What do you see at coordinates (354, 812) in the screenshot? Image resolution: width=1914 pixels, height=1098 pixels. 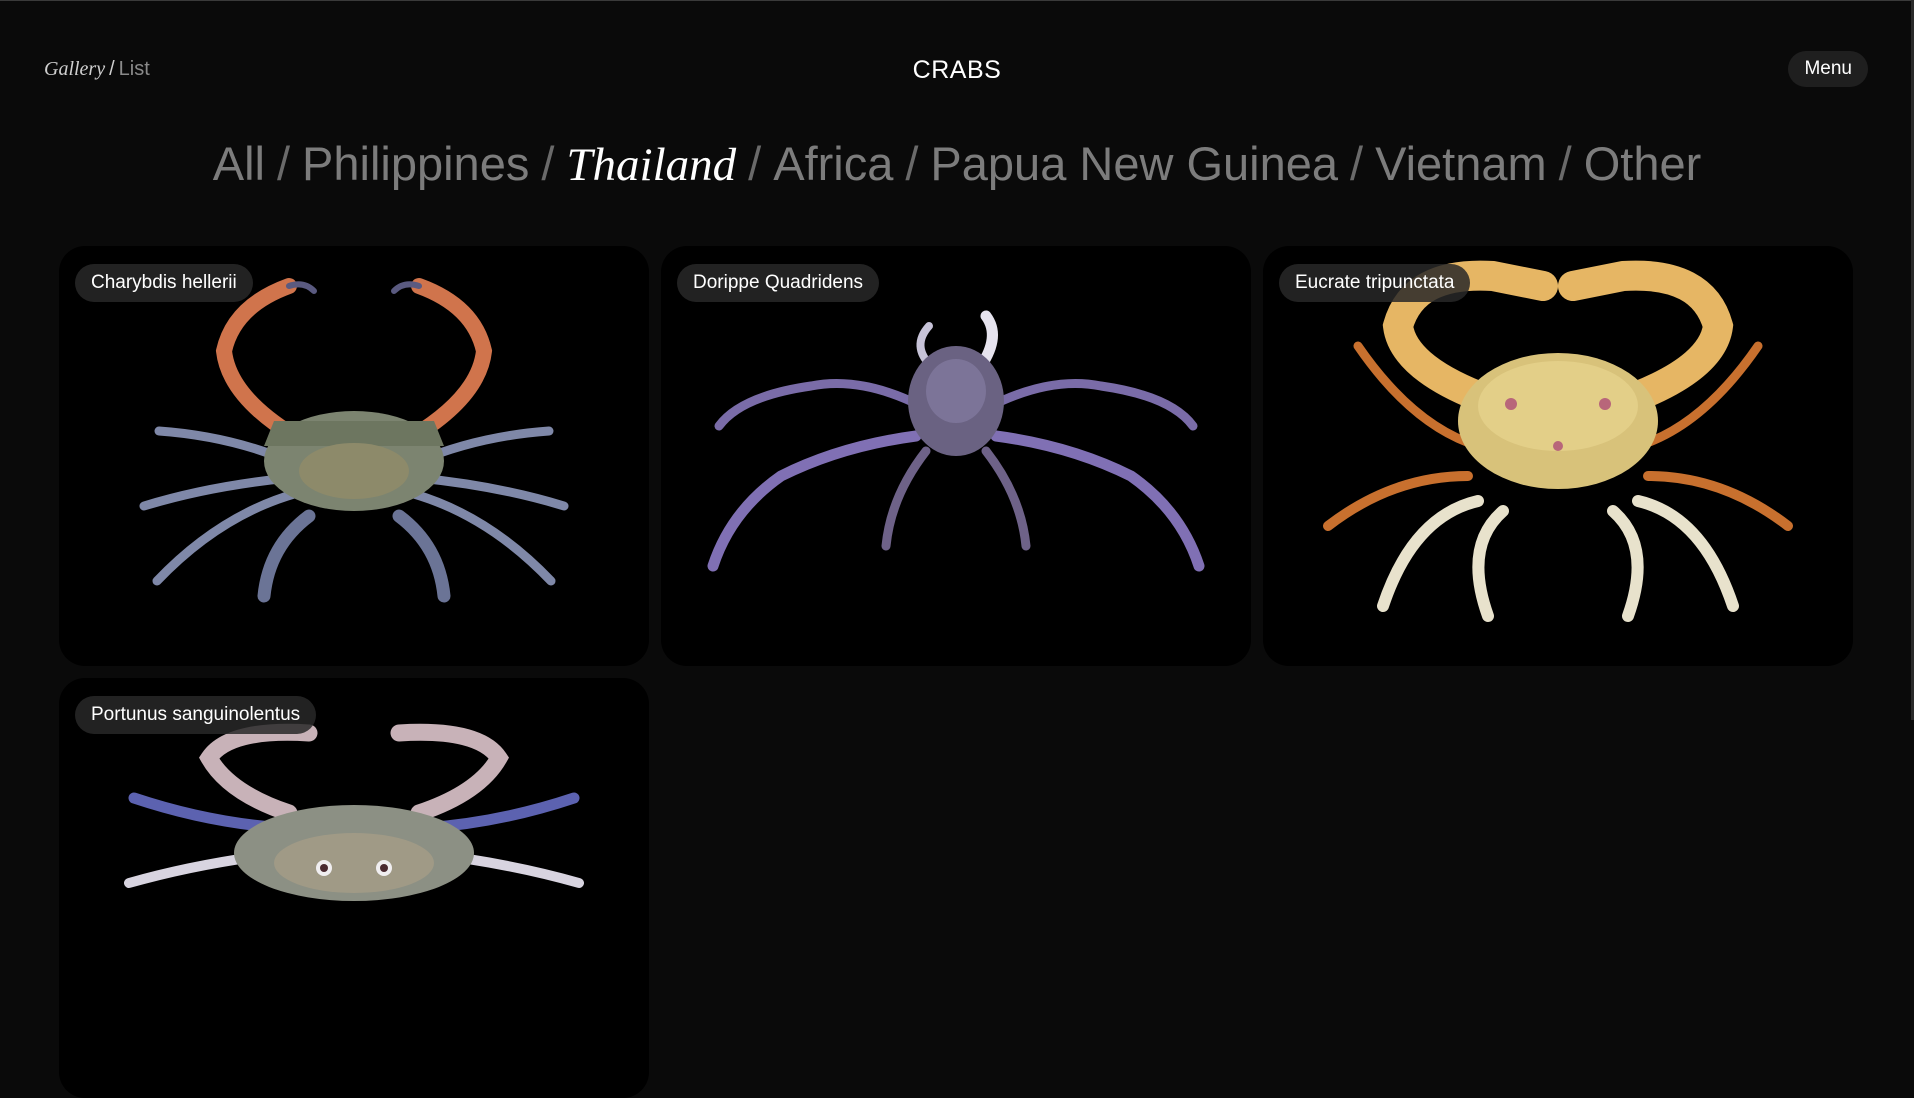 I see `crab-blue-spotted-image` at bounding box center [354, 812].